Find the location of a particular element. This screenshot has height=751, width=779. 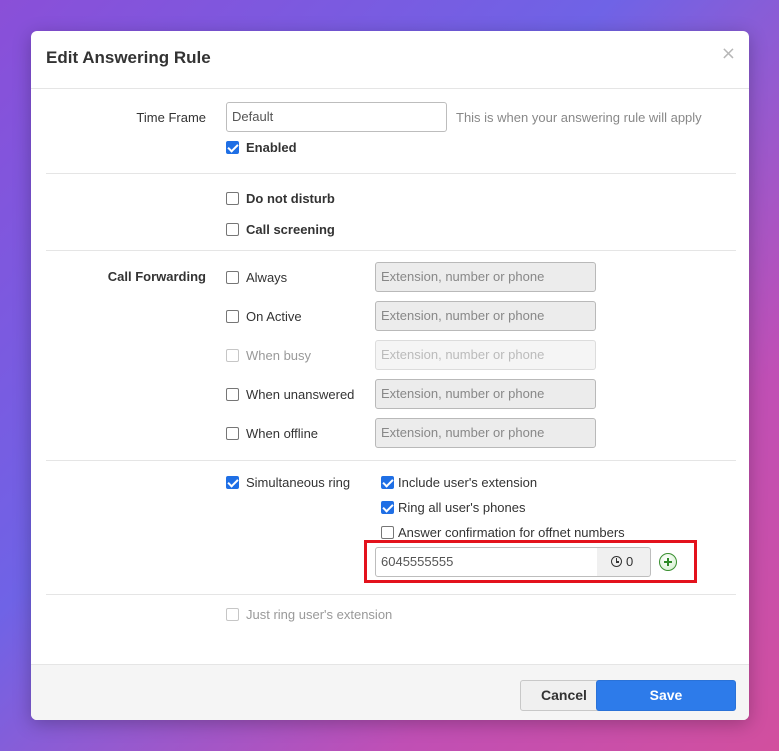

time-frame-select: Default is located at coordinates (336, 117).